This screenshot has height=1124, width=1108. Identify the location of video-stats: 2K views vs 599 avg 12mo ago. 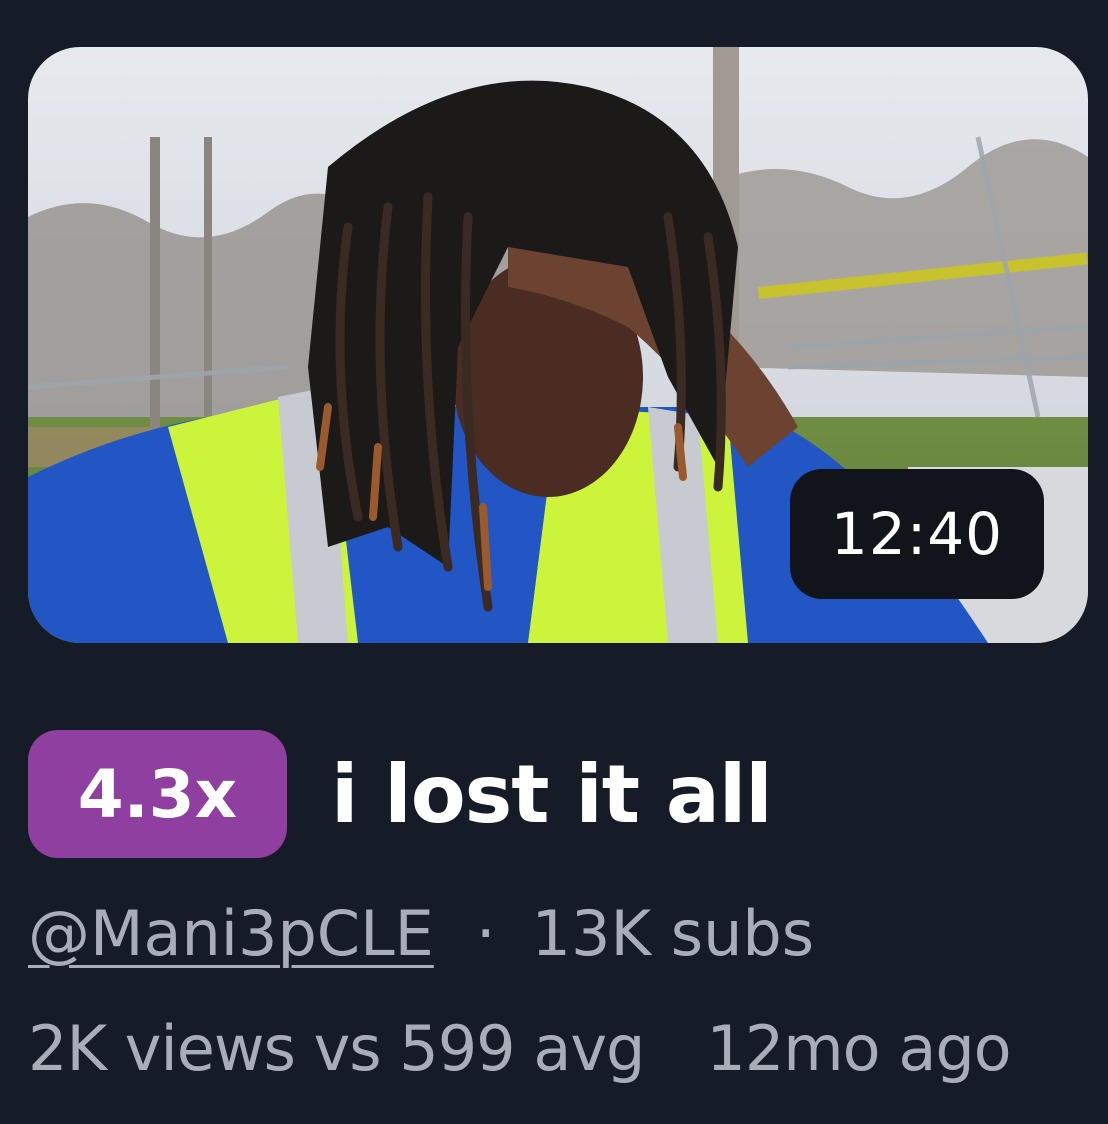
(520, 1048).